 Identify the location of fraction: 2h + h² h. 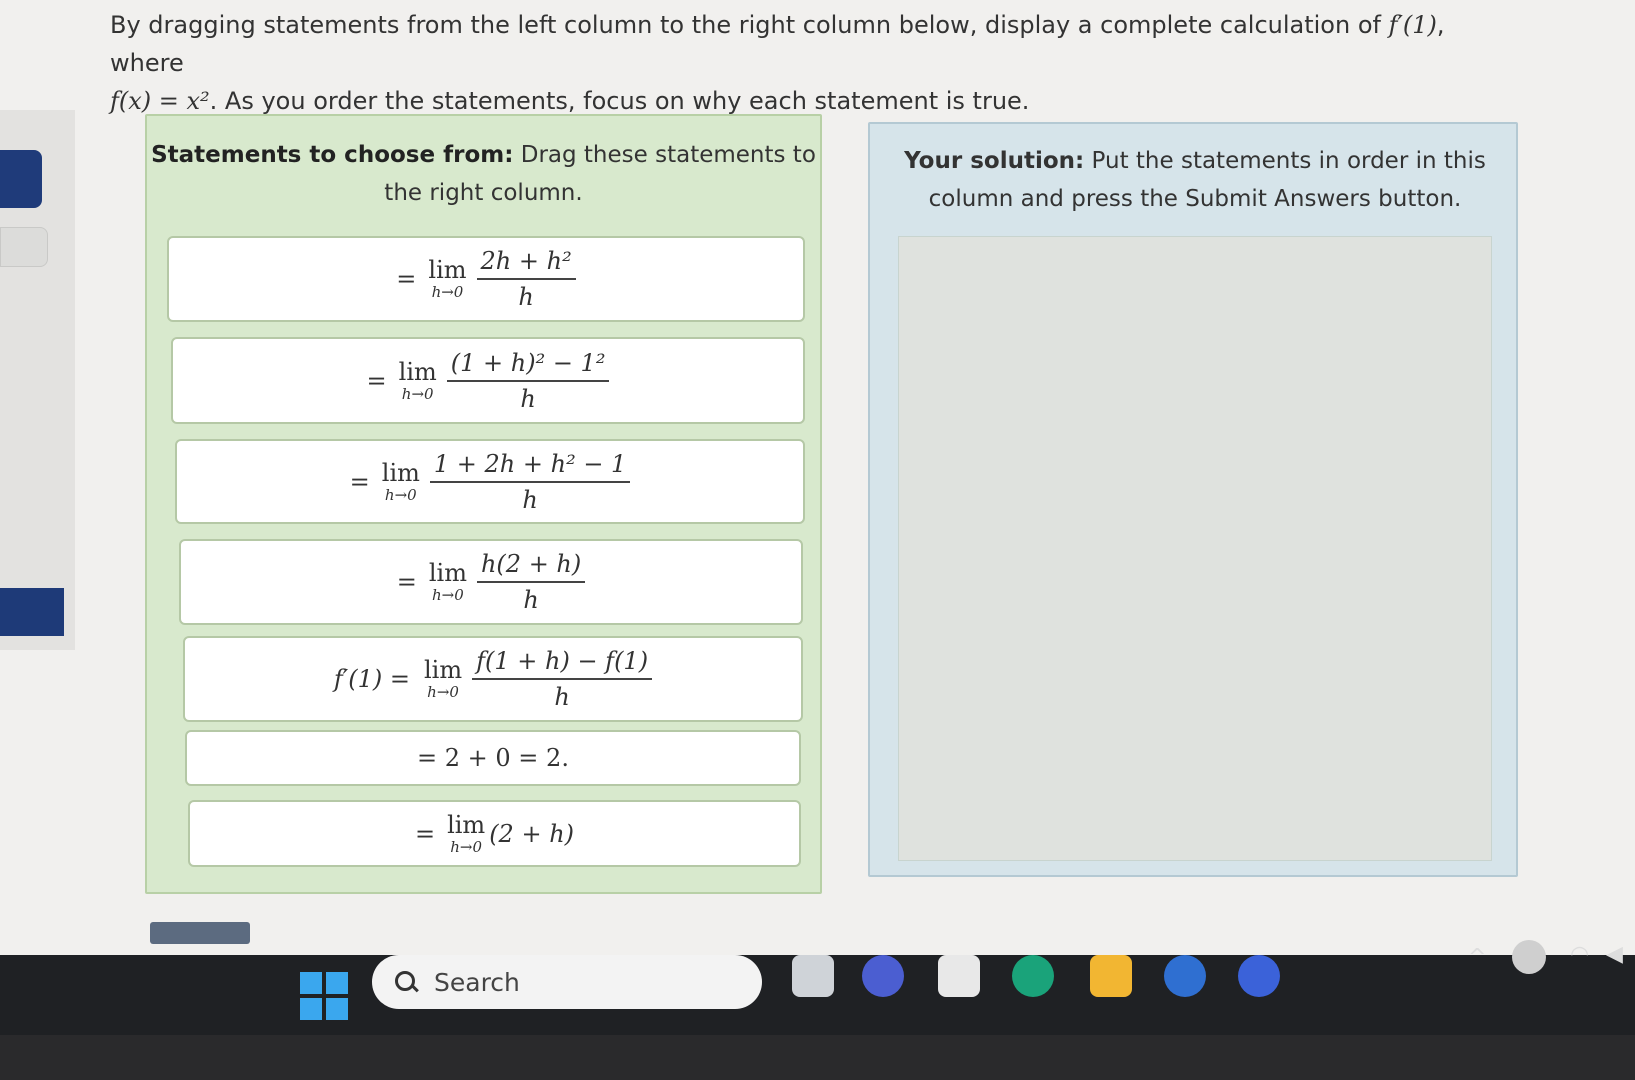
(526, 279).